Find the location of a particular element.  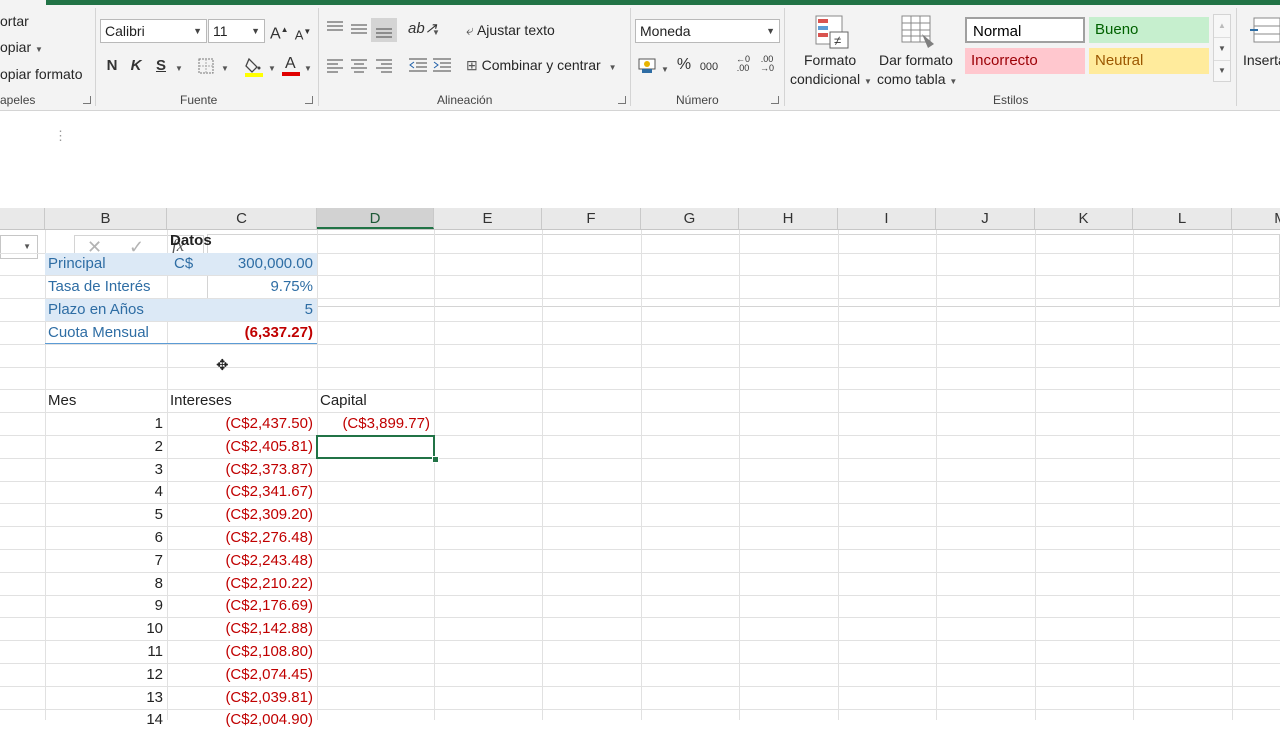

fill-handle is located at coordinates (435, 459).